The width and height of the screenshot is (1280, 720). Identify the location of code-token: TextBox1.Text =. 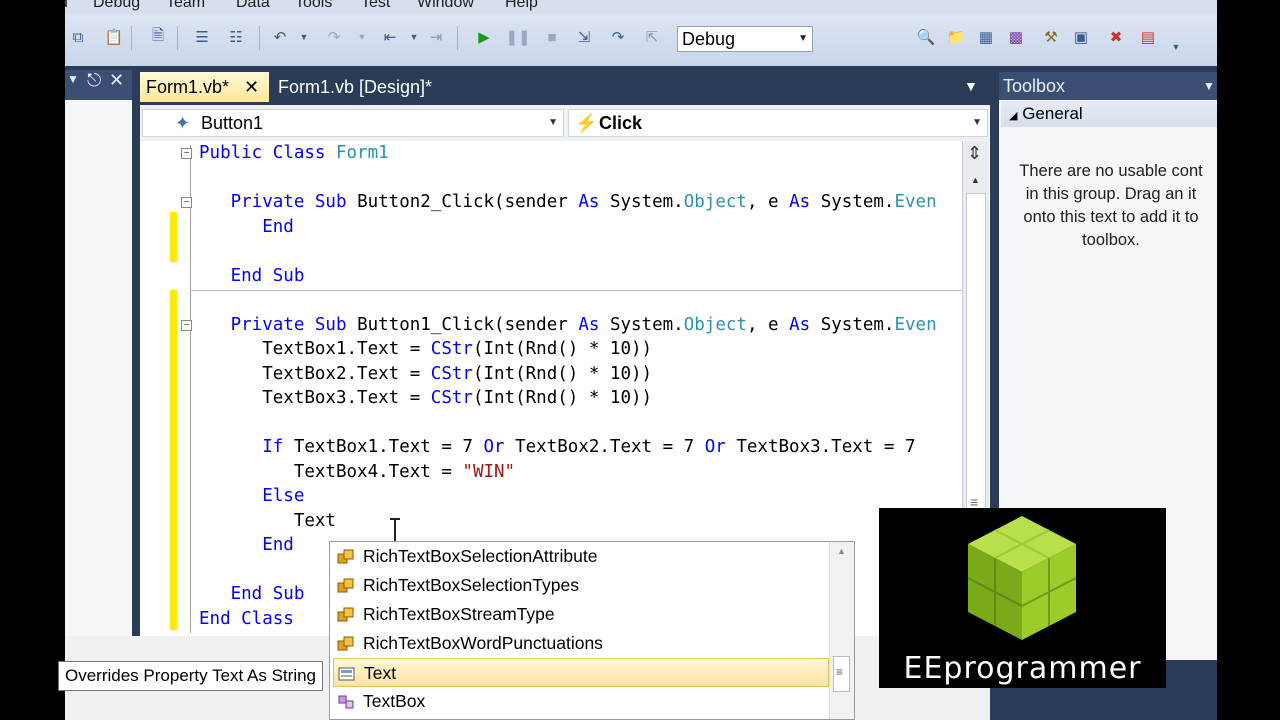
(346, 349).